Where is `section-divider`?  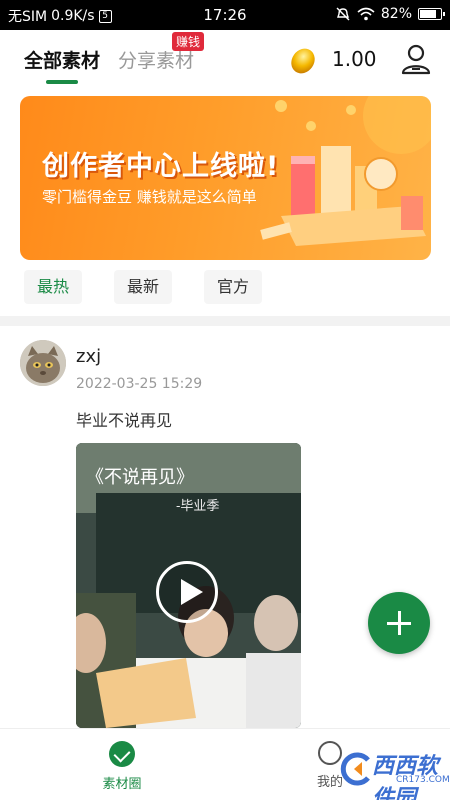
section-divider is located at coordinates (225, 321).